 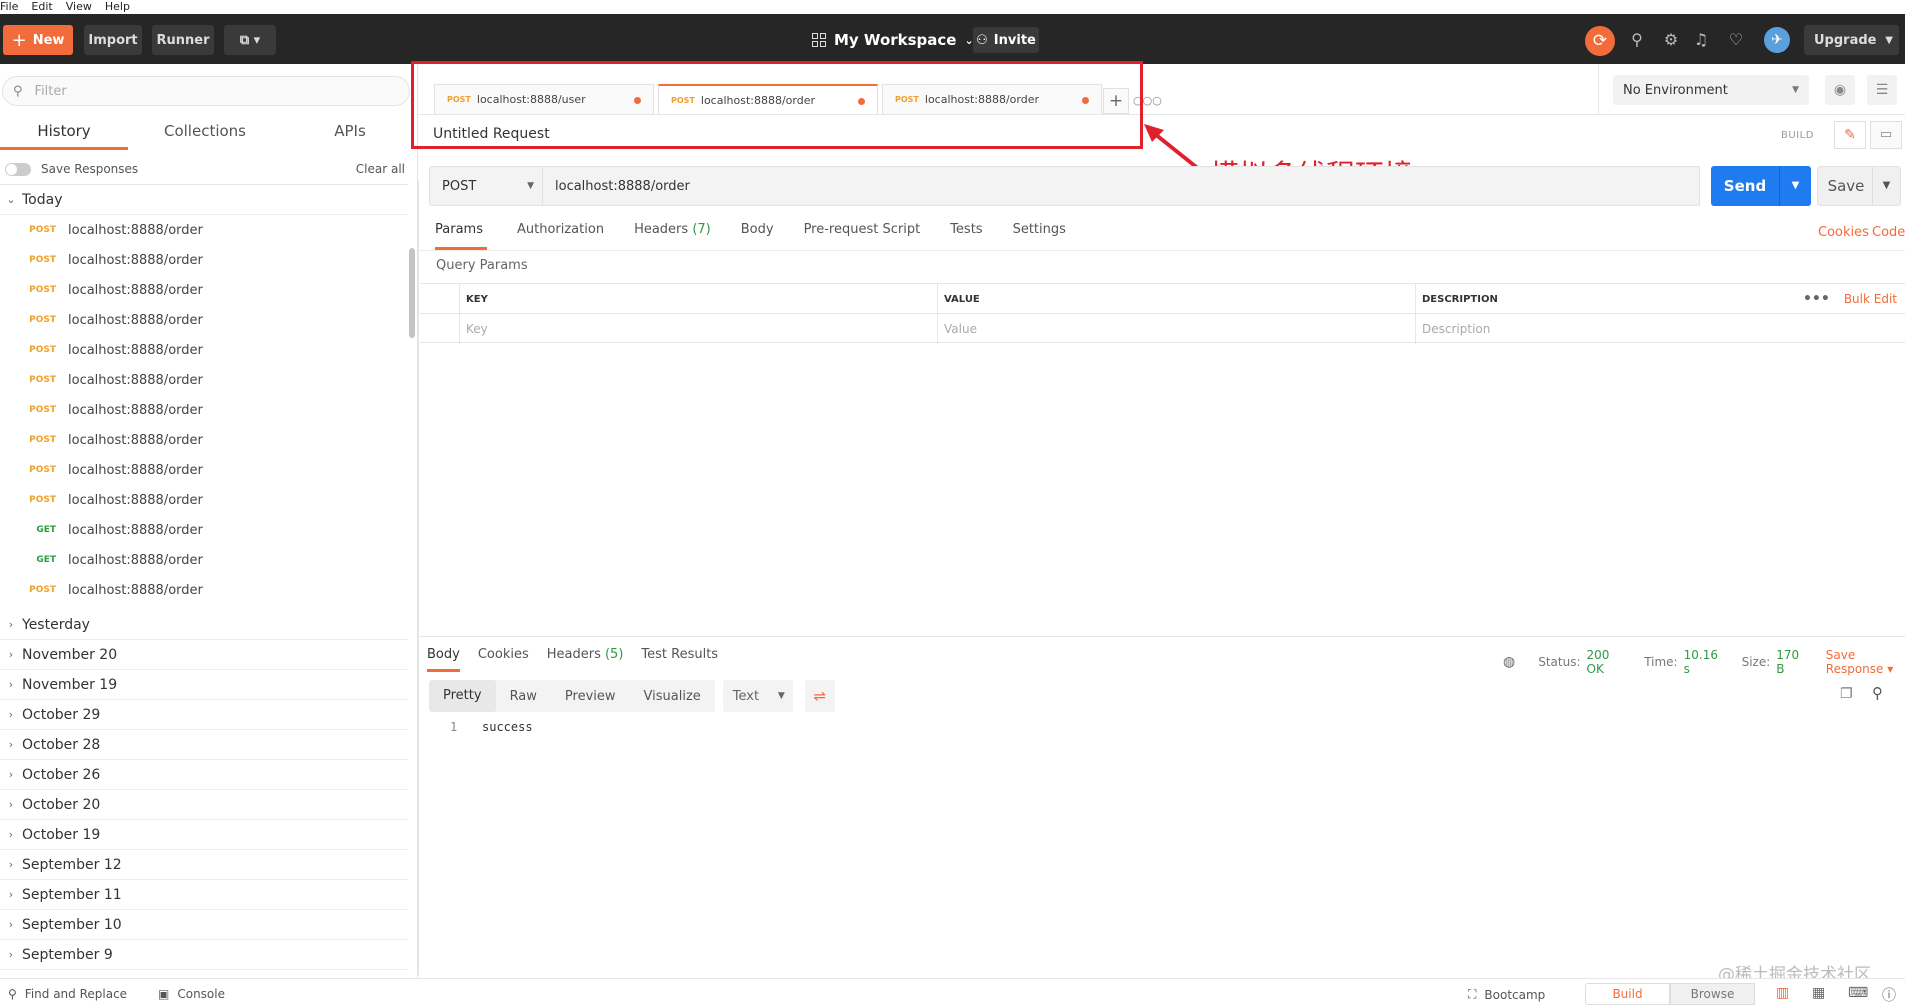 What do you see at coordinates (1877, 693) in the screenshot?
I see `search-icon: ⚲` at bounding box center [1877, 693].